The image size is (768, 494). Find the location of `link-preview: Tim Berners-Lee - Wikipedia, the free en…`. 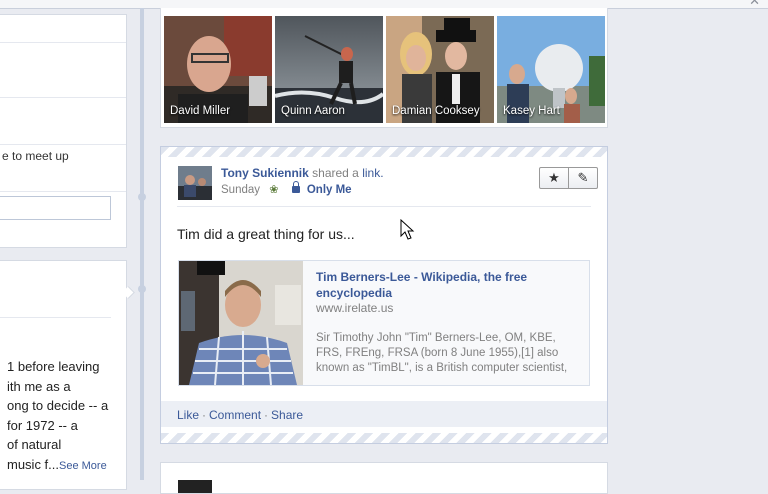

link-preview: Tim Berners-Lee - Wikipedia, the free en… is located at coordinates (384, 323).